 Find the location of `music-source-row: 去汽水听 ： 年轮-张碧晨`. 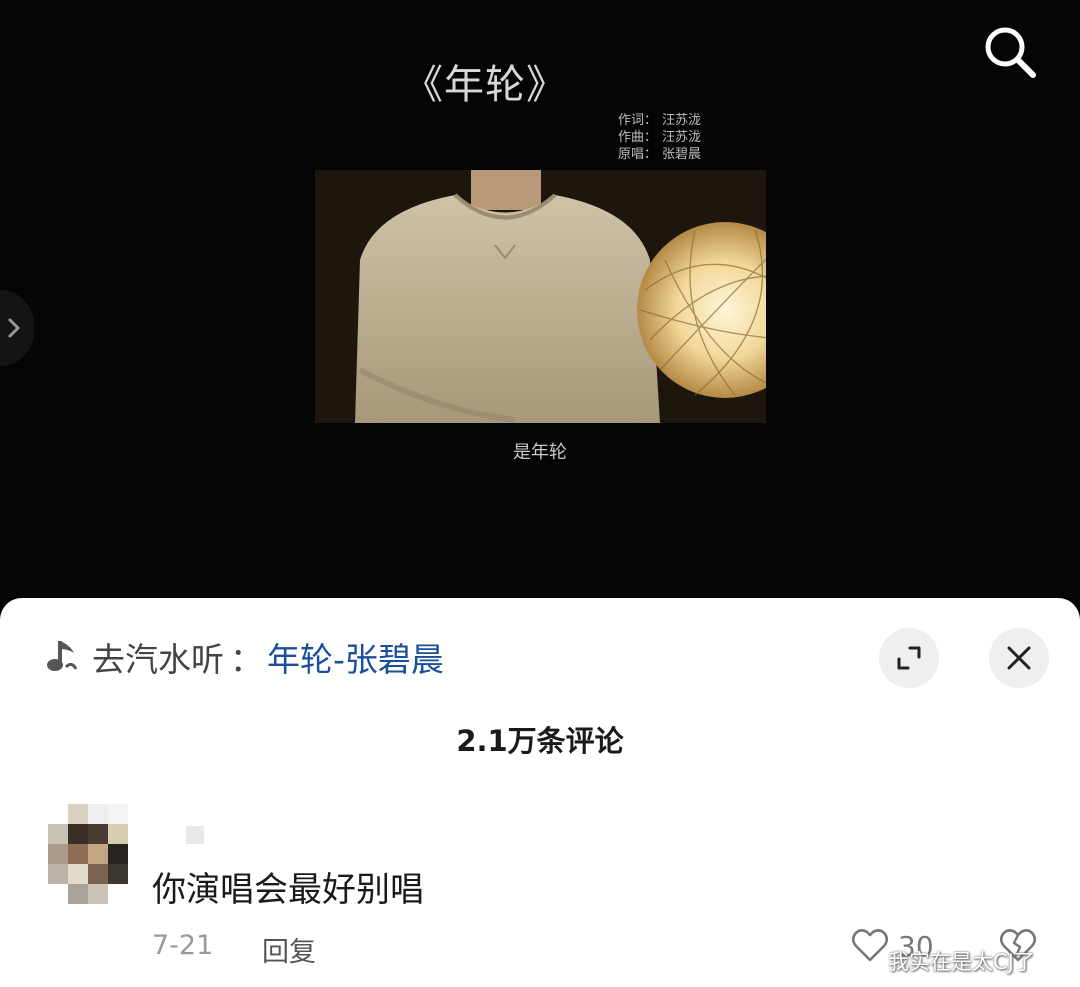

music-source-row: 去汽水听 ： 年轮-张碧晨 is located at coordinates (245, 657).